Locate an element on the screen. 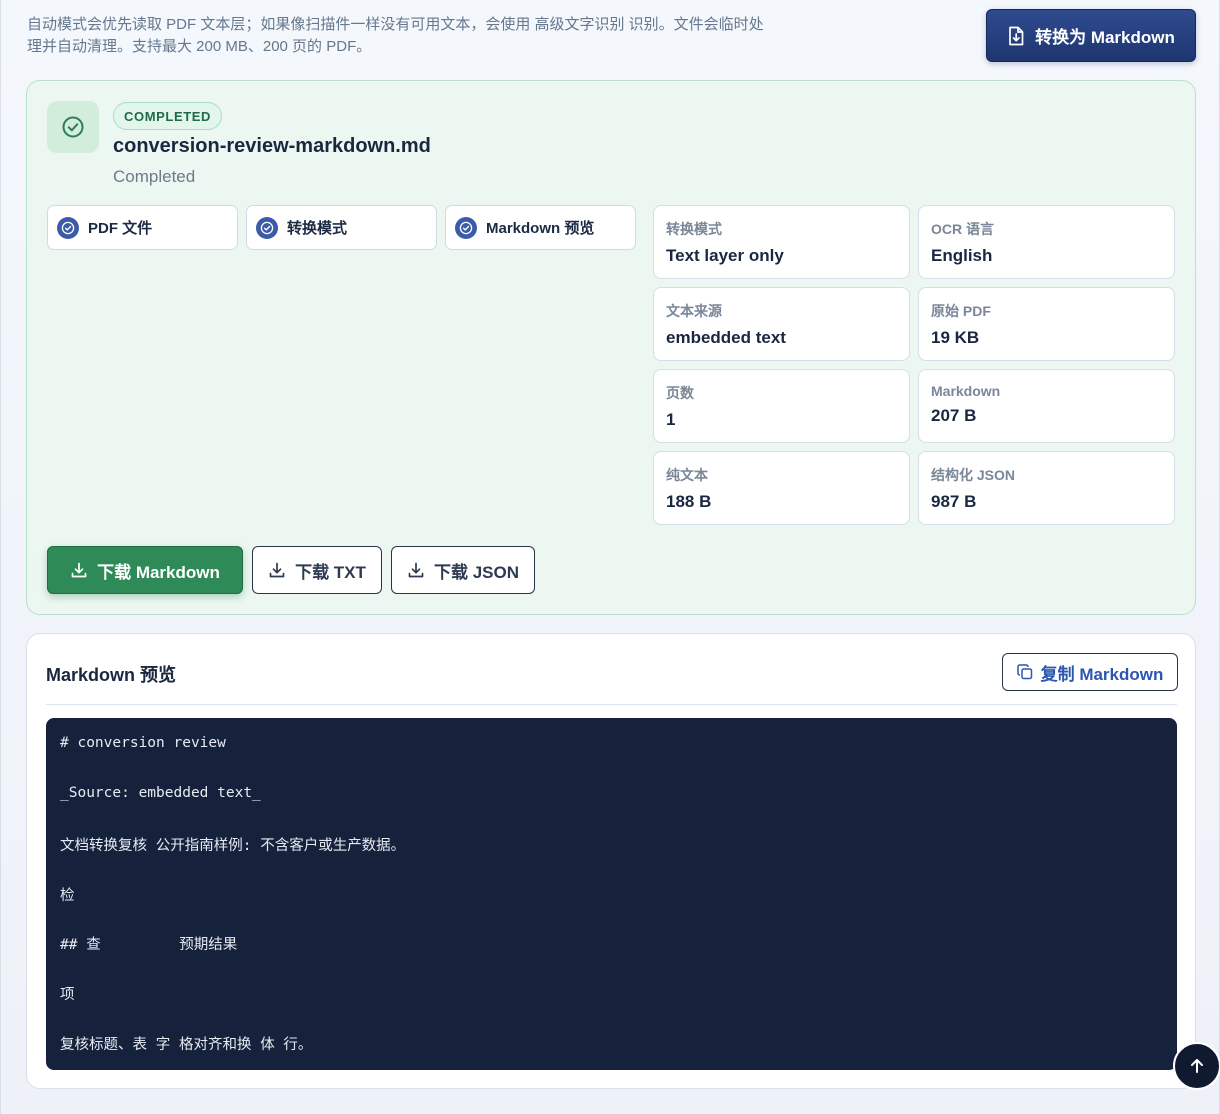  meta-value: 19 KB is located at coordinates (955, 337).